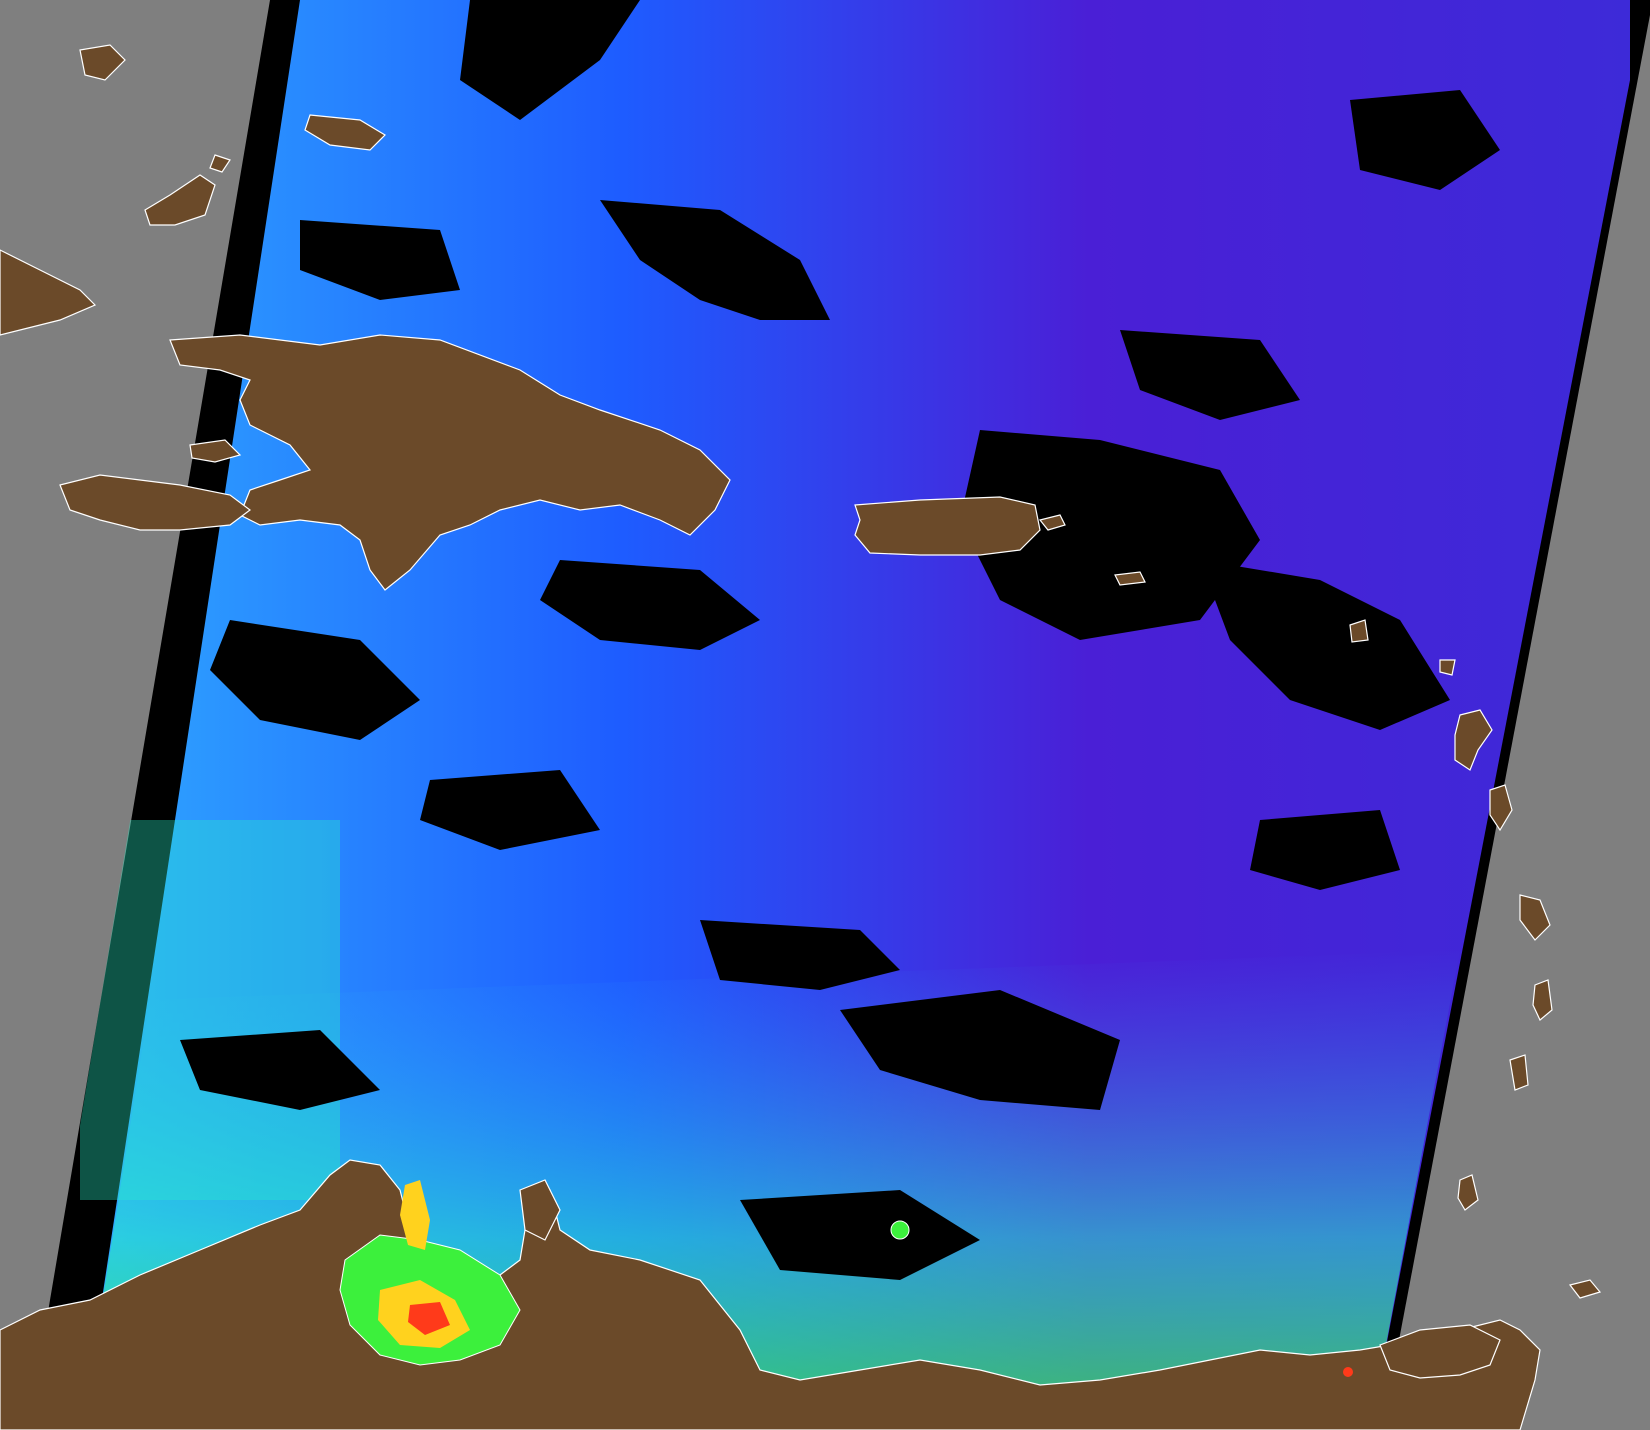 This screenshot has width=1650, height=1430. I want to click on puerto-rico, so click(947, 526).